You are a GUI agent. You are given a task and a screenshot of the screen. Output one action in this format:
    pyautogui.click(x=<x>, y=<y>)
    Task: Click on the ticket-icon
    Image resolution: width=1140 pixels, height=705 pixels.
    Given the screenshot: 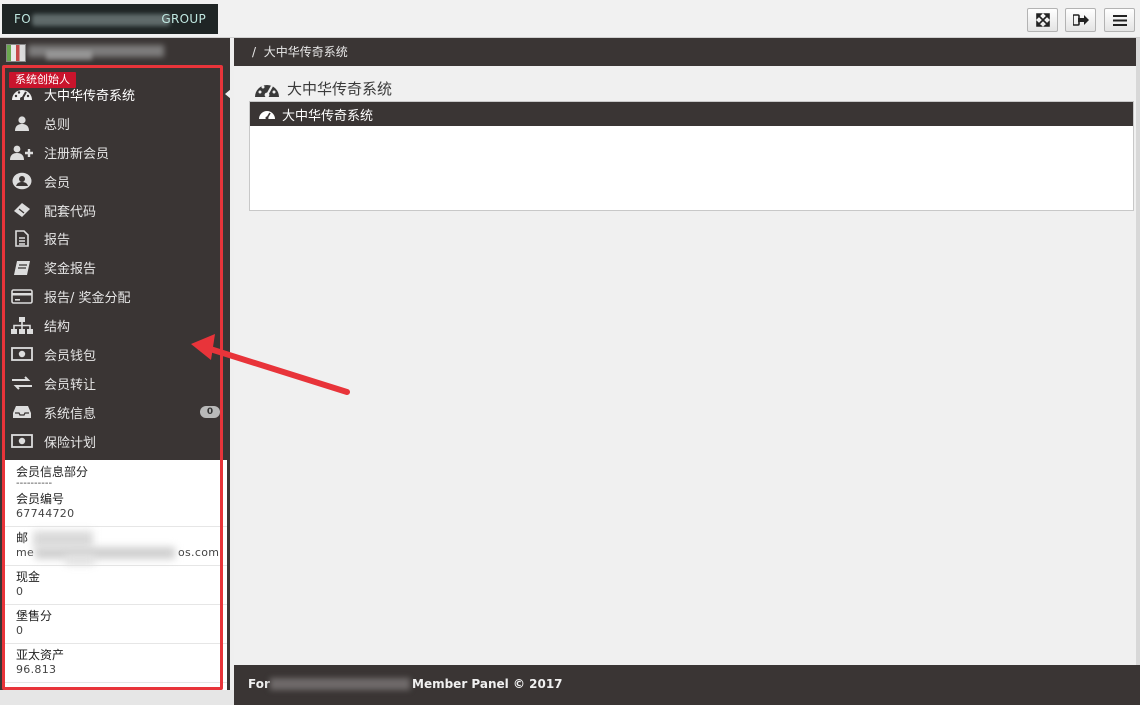 What is the action you would take?
    pyautogui.click(x=22, y=210)
    